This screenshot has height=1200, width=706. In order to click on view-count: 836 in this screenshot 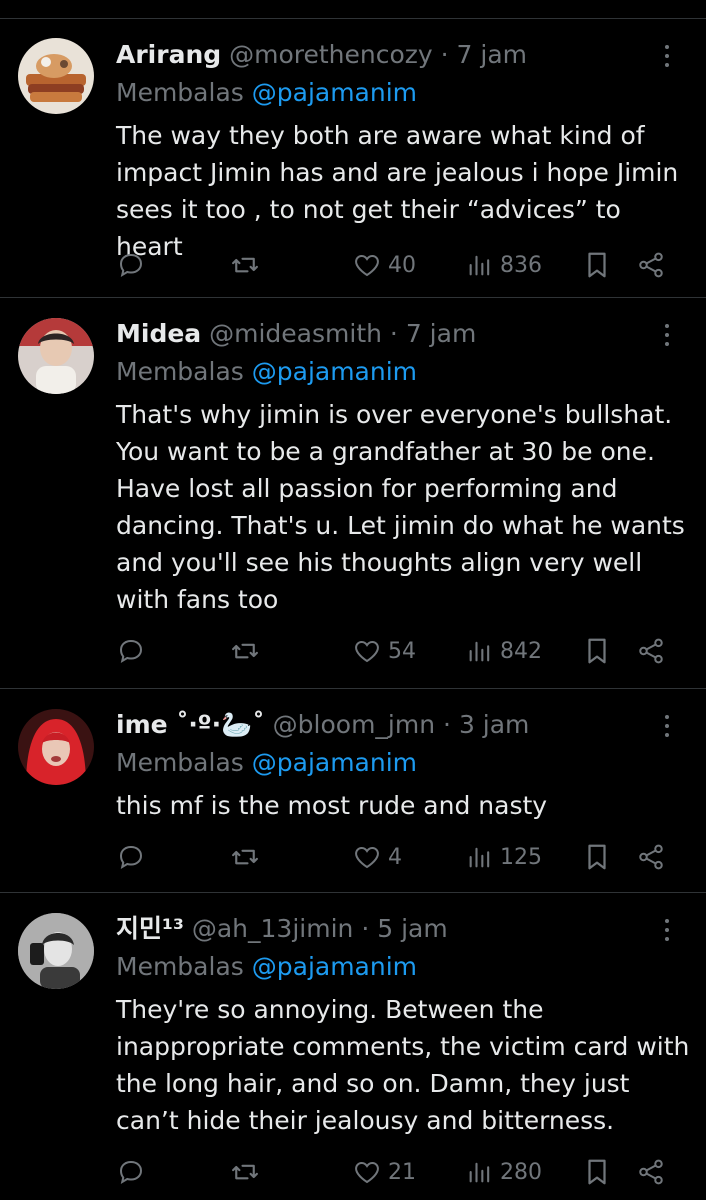, I will do `click(521, 265)`.